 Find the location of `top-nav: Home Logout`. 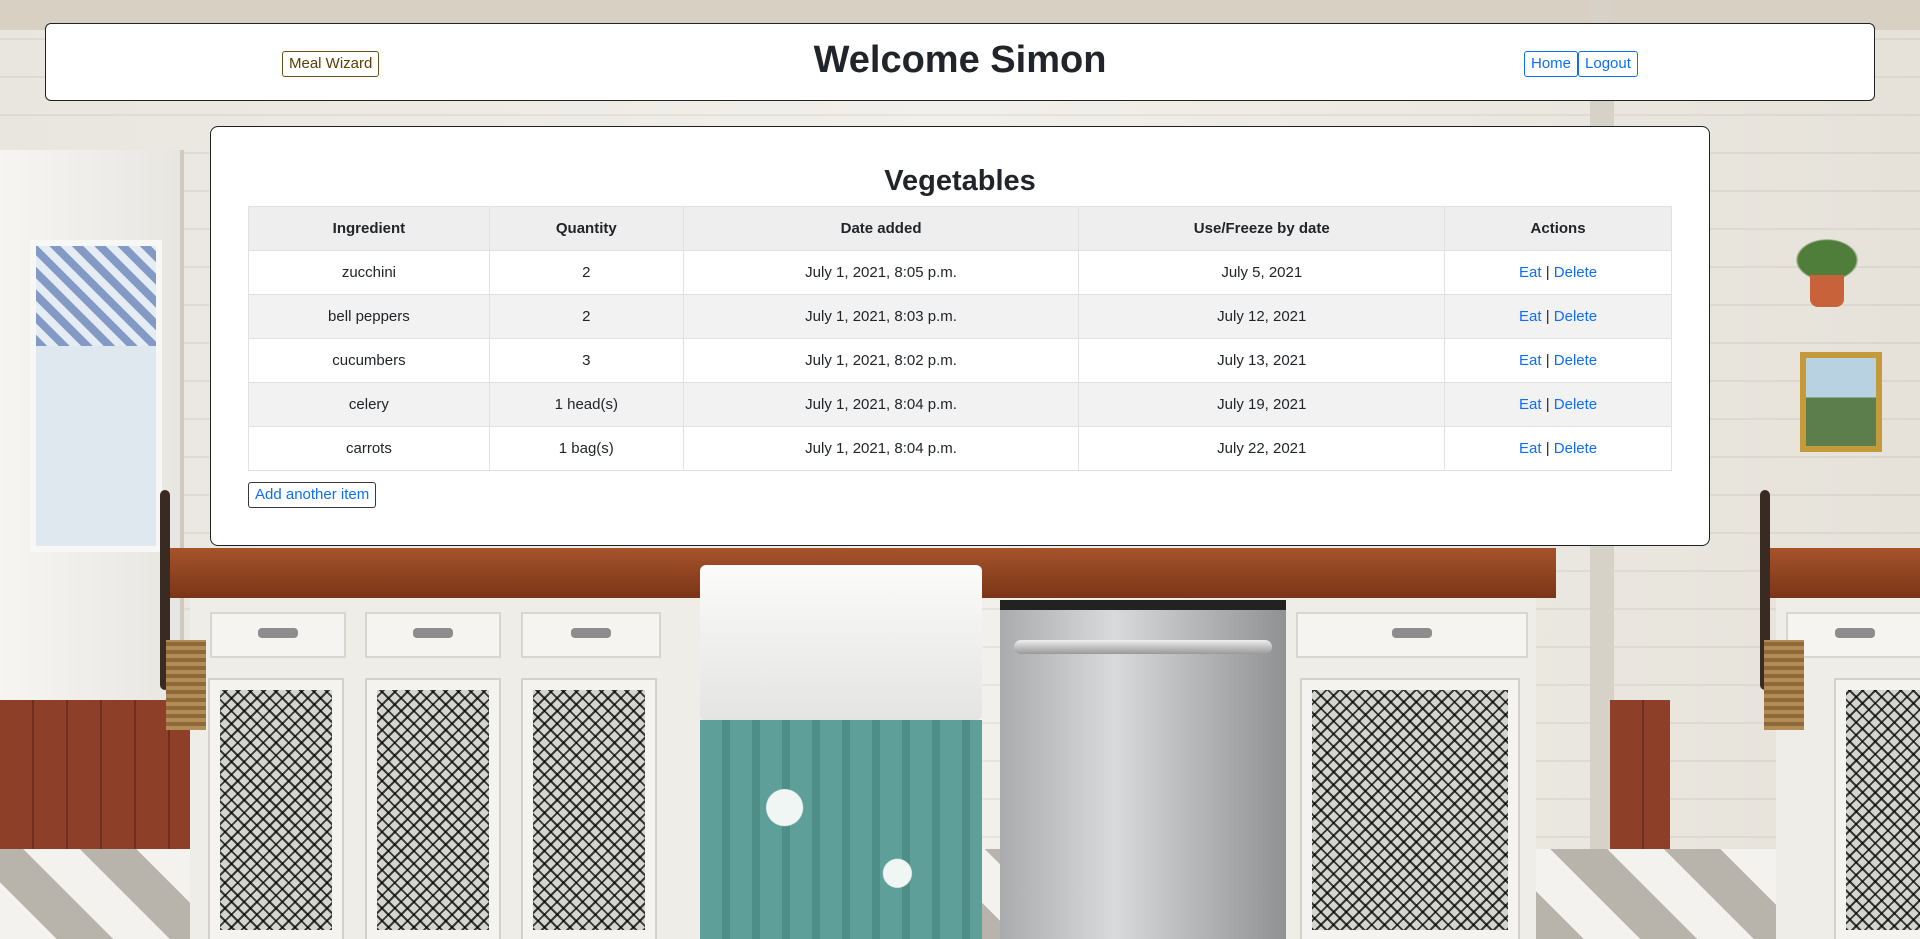

top-nav: Home Logout is located at coordinates (1581, 64).